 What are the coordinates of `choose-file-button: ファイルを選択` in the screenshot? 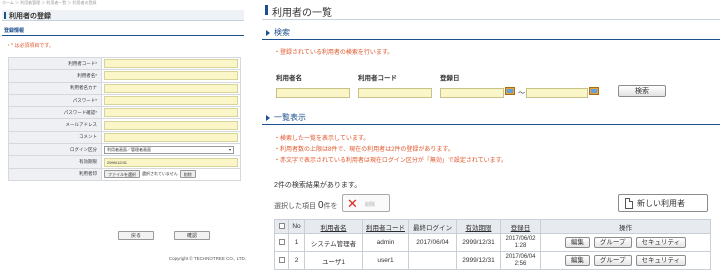 It's located at (122, 174).